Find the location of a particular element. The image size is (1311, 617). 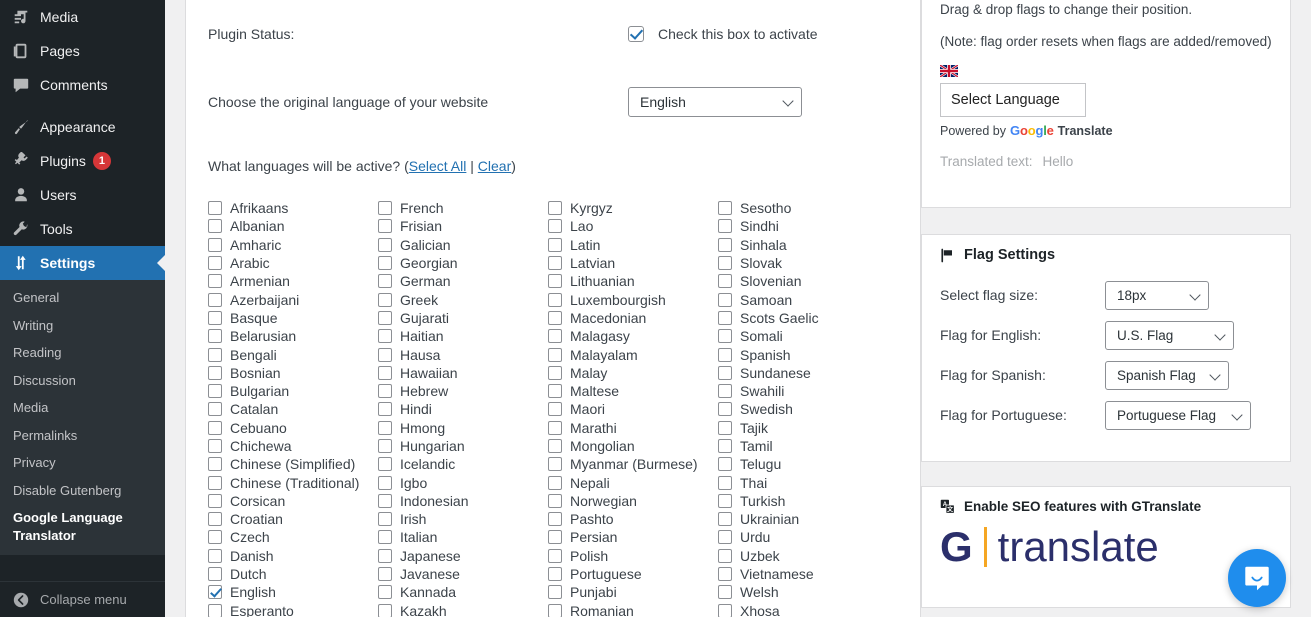

language-item: Irish is located at coordinates (464, 519).